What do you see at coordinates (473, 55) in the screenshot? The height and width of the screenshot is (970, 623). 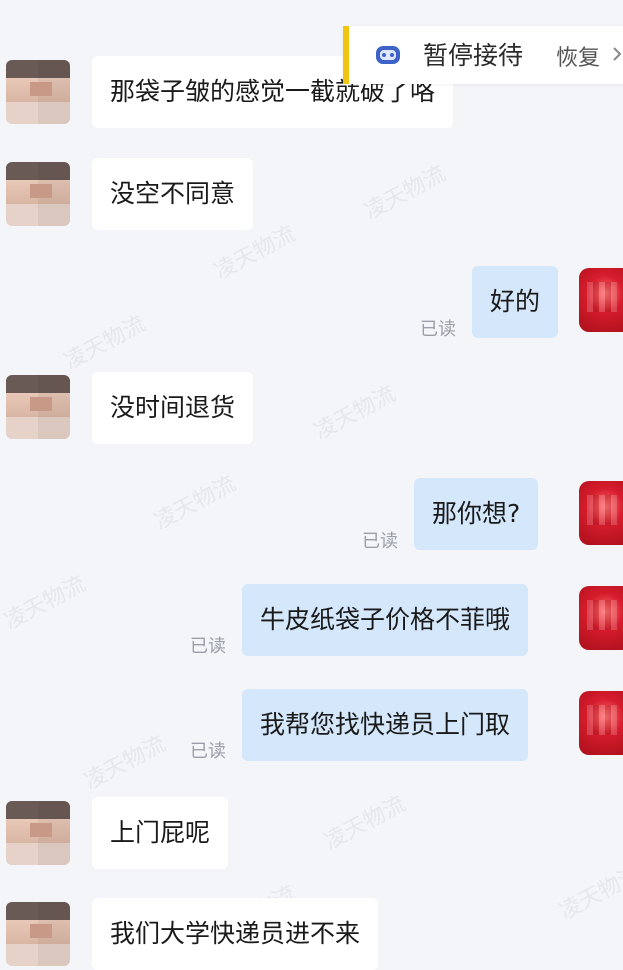 I see `pause-reception-label: 暂停接待` at bounding box center [473, 55].